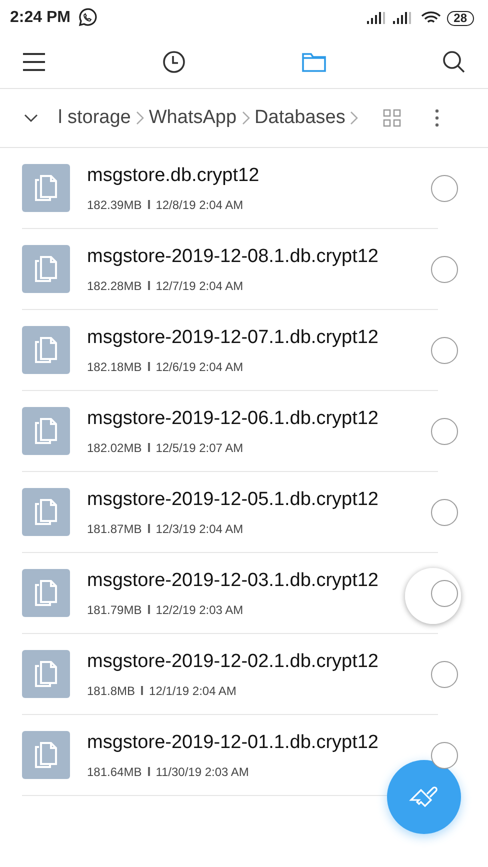 Image resolution: width=488 pixels, height=867 pixels. What do you see at coordinates (233, 661) in the screenshot?
I see `file-name: msgstore-2019-12-02.1.db.crypt12` at bounding box center [233, 661].